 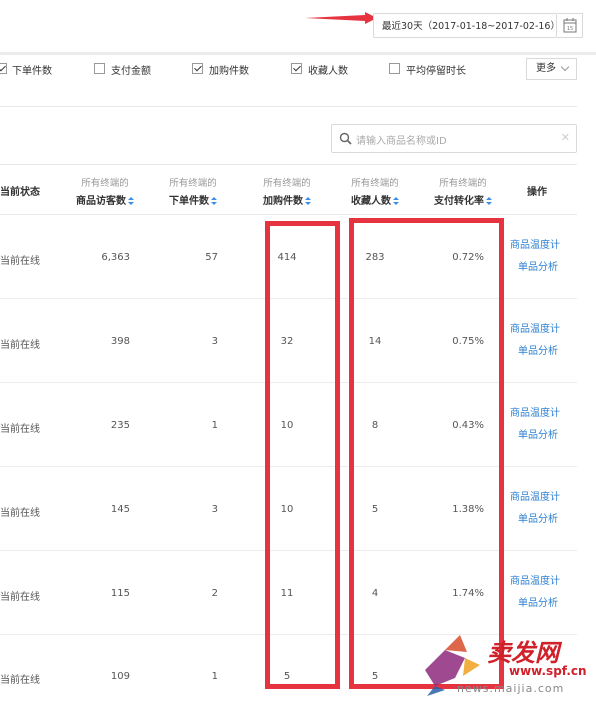 I want to click on column-header-action: 操作, so click(x=537, y=192).